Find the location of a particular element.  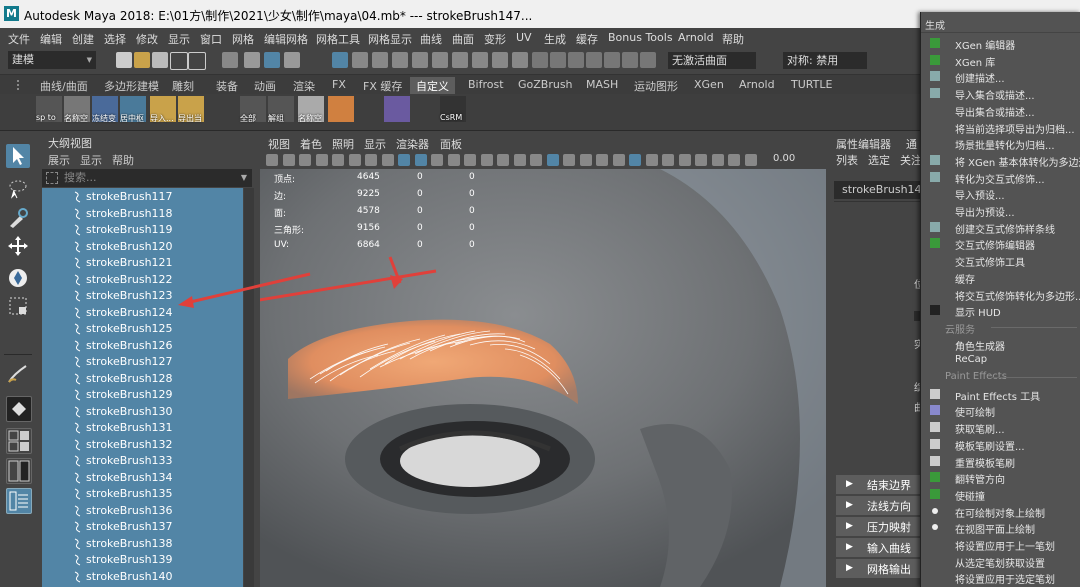

menu-3: 选择 is located at coordinates (115, 39).